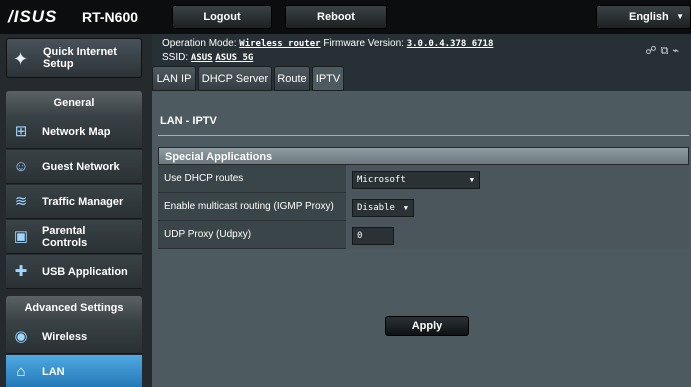 This screenshot has height=387, width=691. What do you see at coordinates (222, 17) in the screenshot?
I see `logout-button: Logout` at bounding box center [222, 17].